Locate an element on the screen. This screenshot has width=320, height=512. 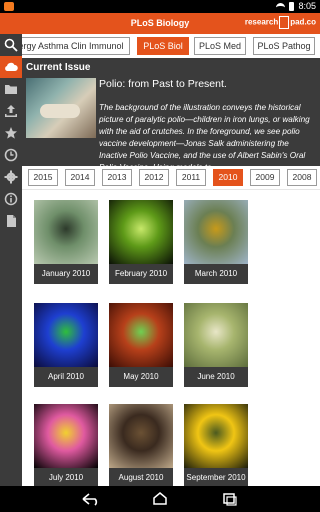
document-icon is located at coordinates (11, 221).